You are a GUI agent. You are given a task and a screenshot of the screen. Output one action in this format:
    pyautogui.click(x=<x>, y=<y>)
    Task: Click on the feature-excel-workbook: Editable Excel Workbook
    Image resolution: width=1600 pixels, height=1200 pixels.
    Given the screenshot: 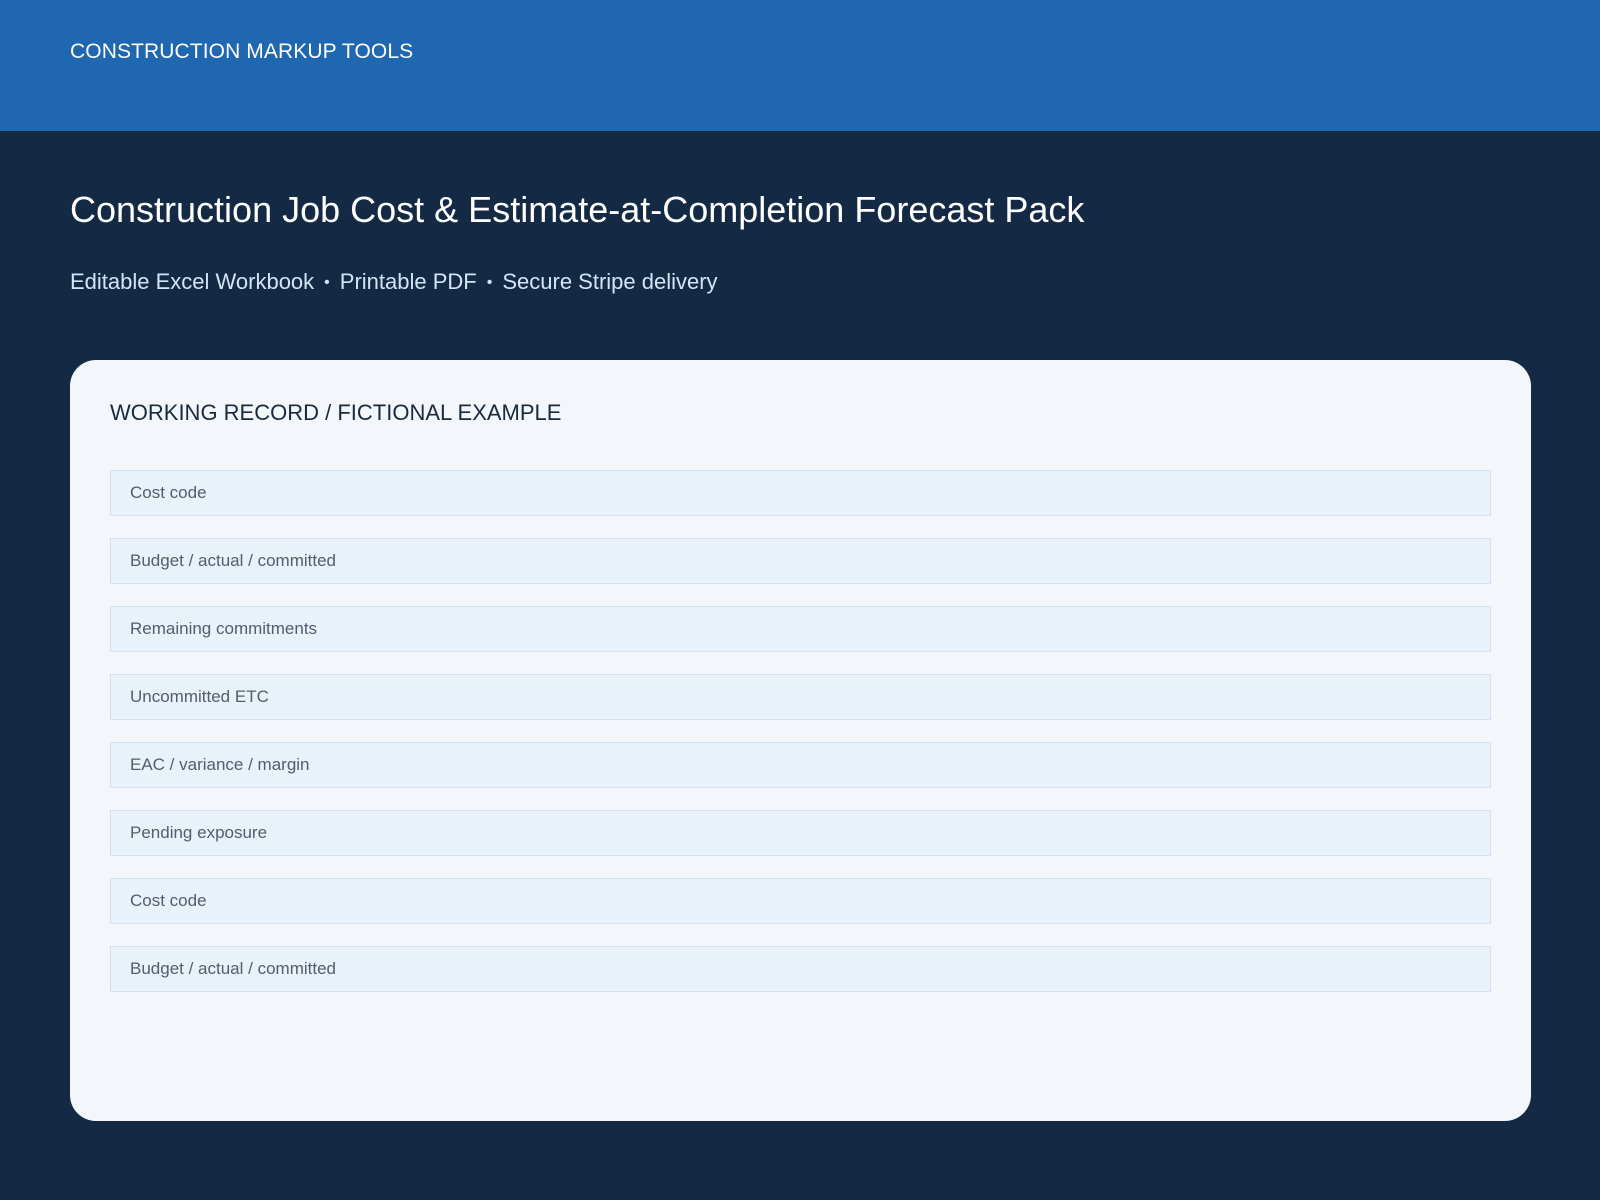 What is the action you would take?
    pyautogui.click(x=192, y=281)
    